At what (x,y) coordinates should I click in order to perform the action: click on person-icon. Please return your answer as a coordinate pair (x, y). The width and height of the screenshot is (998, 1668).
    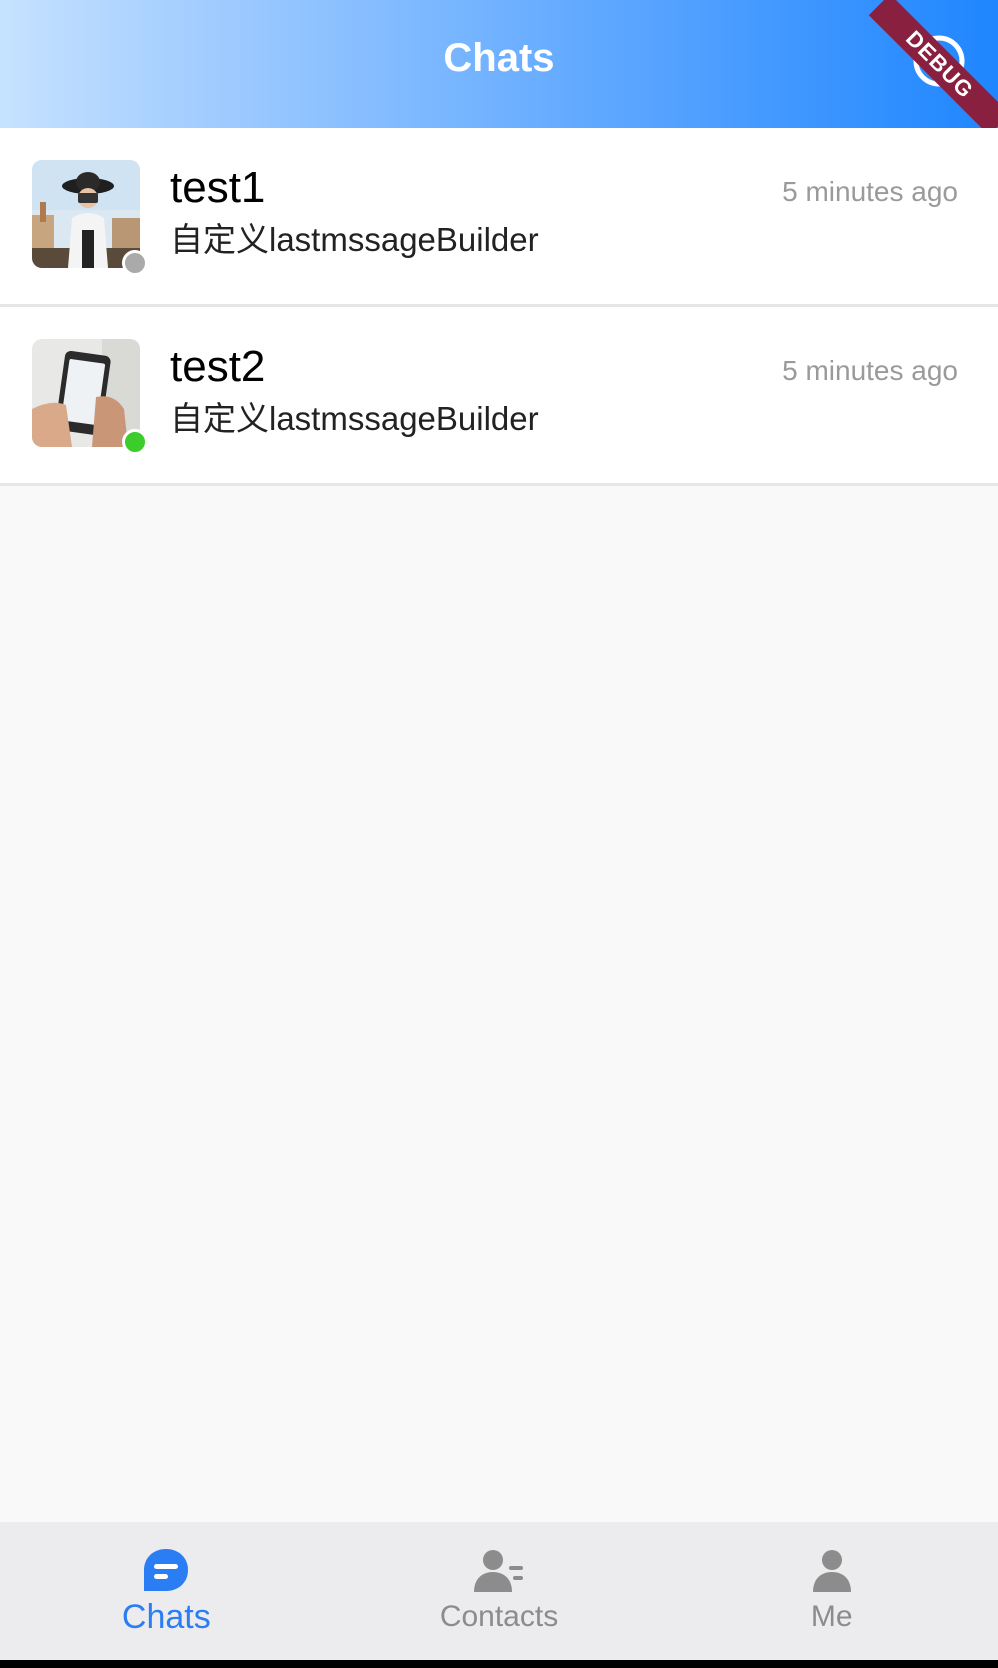
    Looking at the image, I should click on (832, 1572).